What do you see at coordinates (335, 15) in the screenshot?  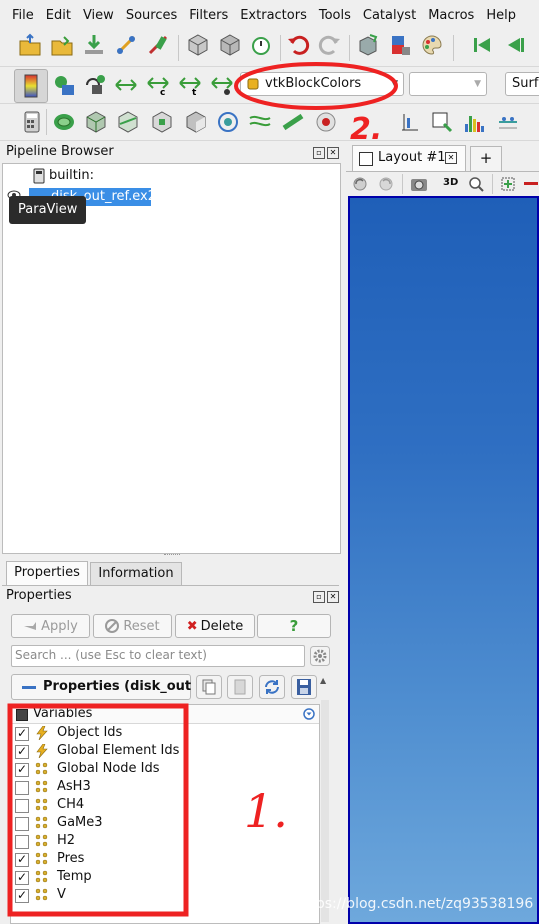 I see `menu-tools: Tools` at bounding box center [335, 15].